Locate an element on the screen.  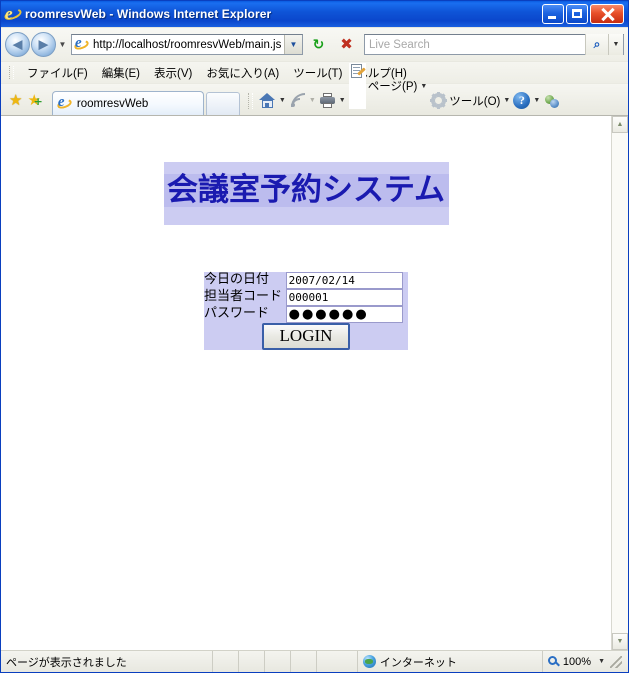
menu-grip-handle is located at coordinates (11, 72).